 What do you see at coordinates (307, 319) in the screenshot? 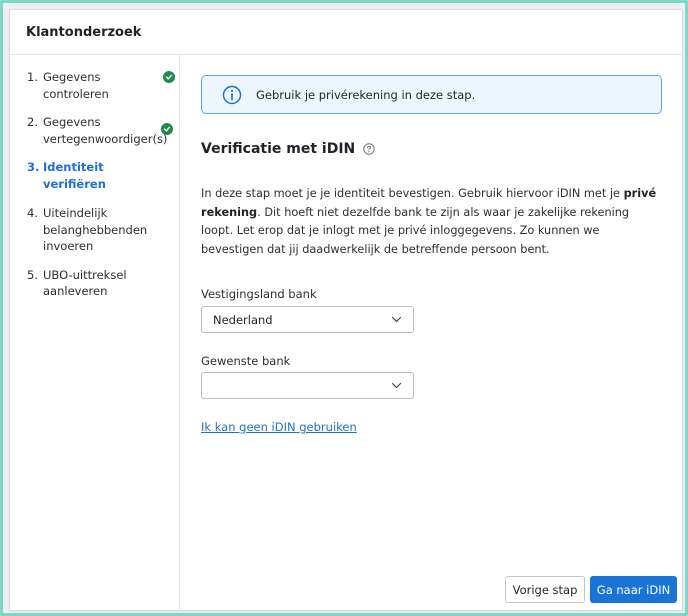
I see `country-select: Nederland` at bounding box center [307, 319].